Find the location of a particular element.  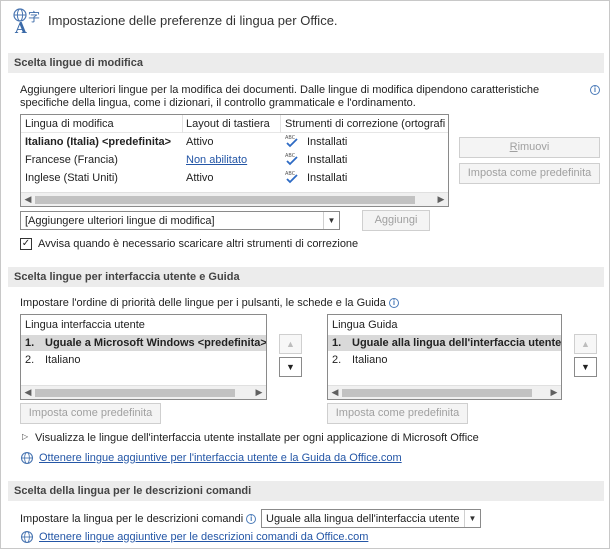

set-default-help-button: Imposta come predefinita is located at coordinates (397, 413).